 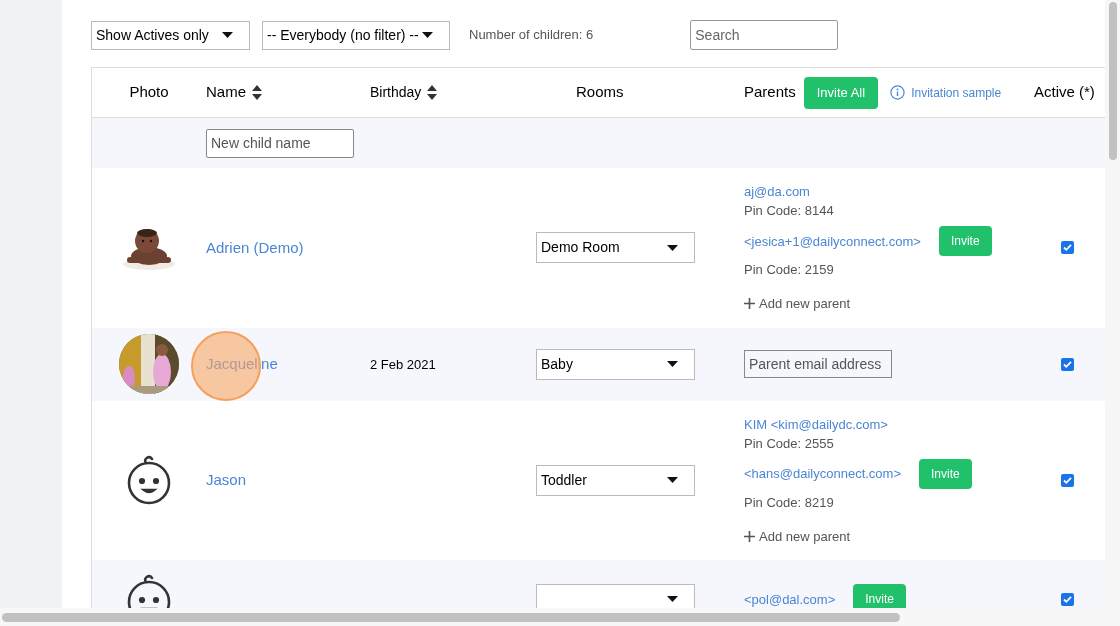 I want to click on new-child-name-field: New child name, so click(x=280, y=143).